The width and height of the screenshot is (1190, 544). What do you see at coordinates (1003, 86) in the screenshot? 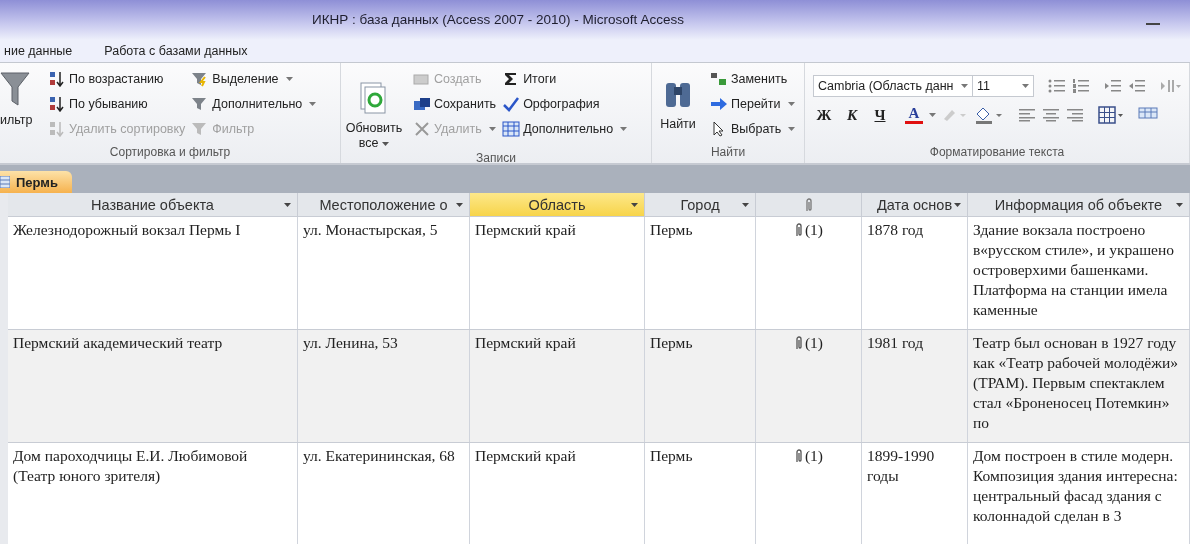
I see `font-size-combo: 11` at bounding box center [1003, 86].